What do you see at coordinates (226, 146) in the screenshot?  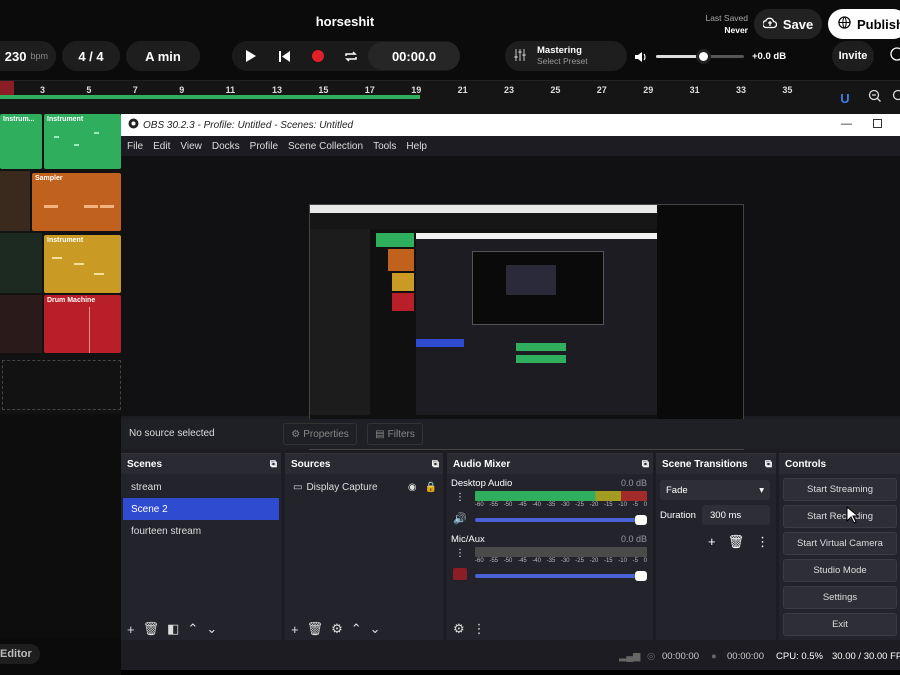 I see `menu-docks: Docks` at bounding box center [226, 146].